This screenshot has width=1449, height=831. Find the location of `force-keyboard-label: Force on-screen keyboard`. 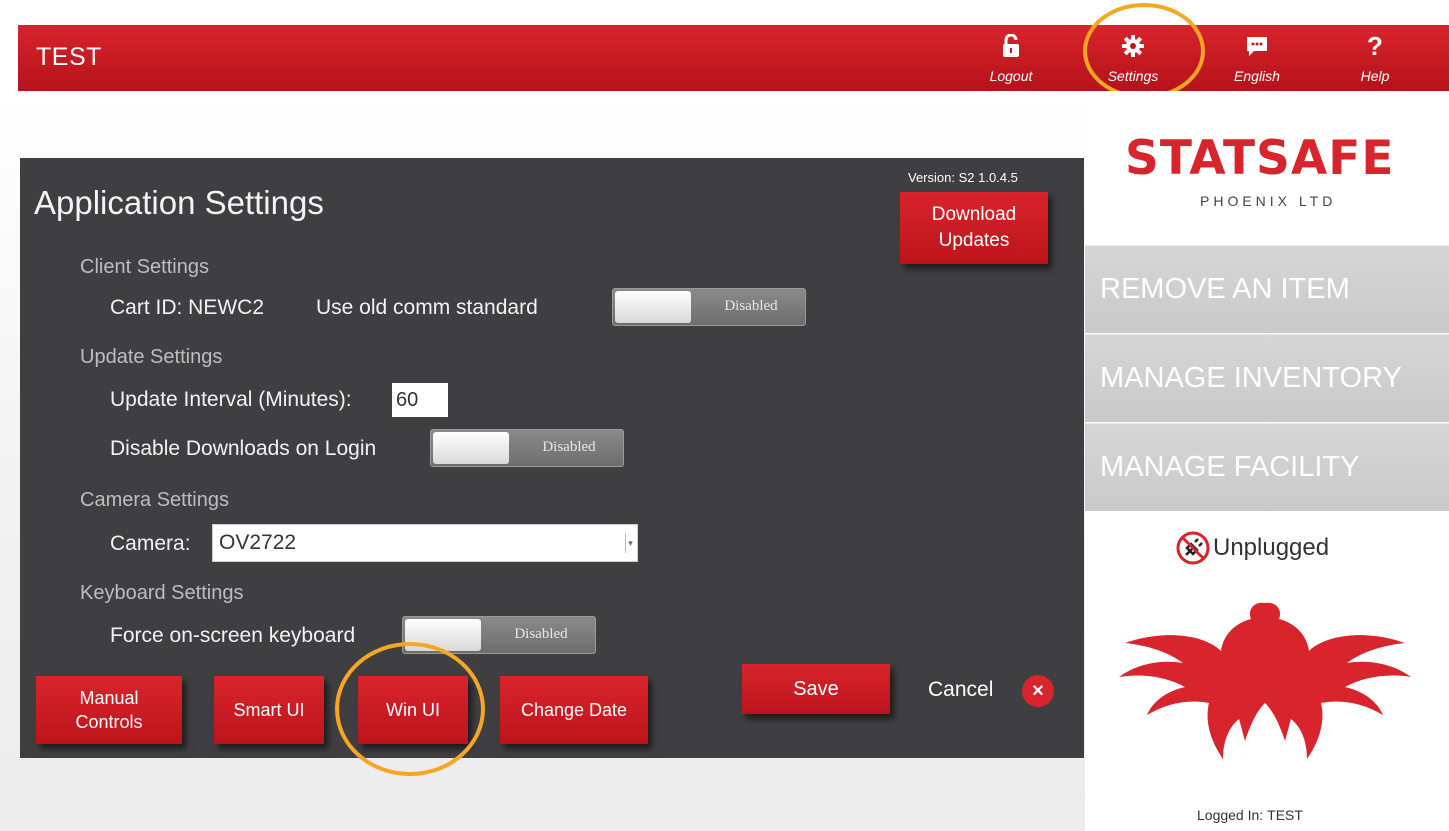

force-keyboard-label: Force on-screen keyboard is located at coordinates (233, 635).